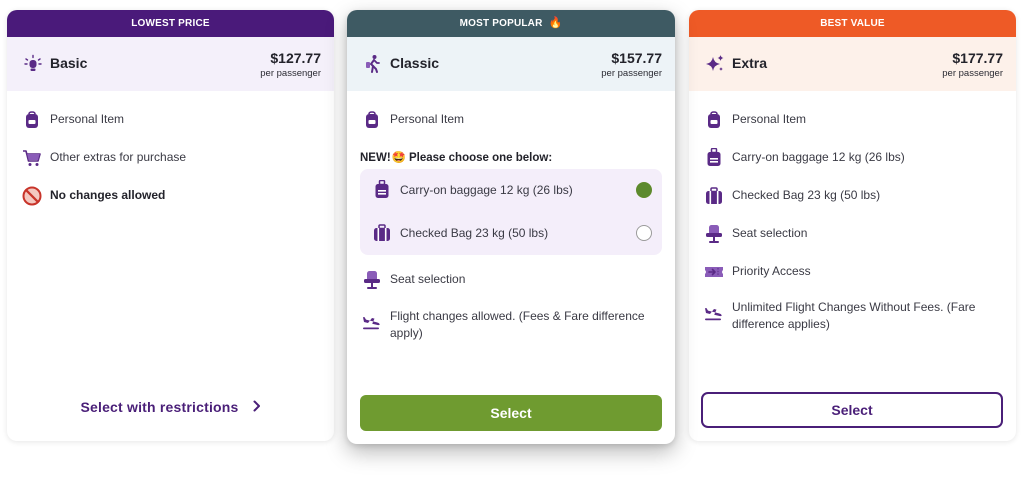 The width and height of the screenshot is (1024, 490). Describe the element at coordinates (486, 190) in the screenshot. I see `choice-label: Carry-on baggage 12 kg (26 lbs)` at that location.